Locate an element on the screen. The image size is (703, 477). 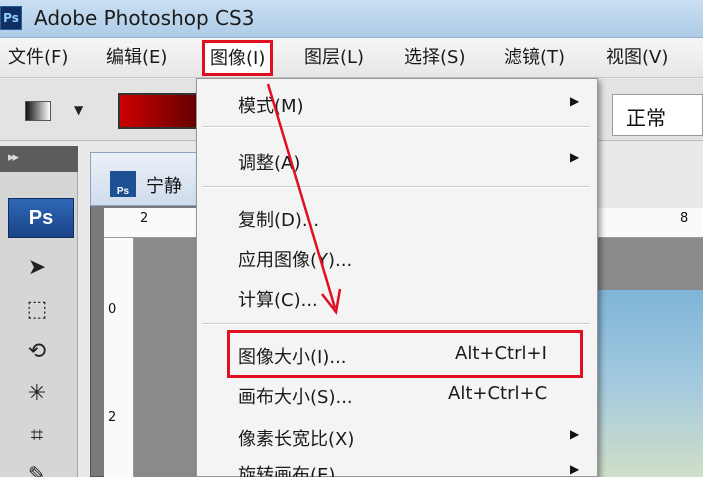
gradient-swatch is located at coordinates (163, 111).